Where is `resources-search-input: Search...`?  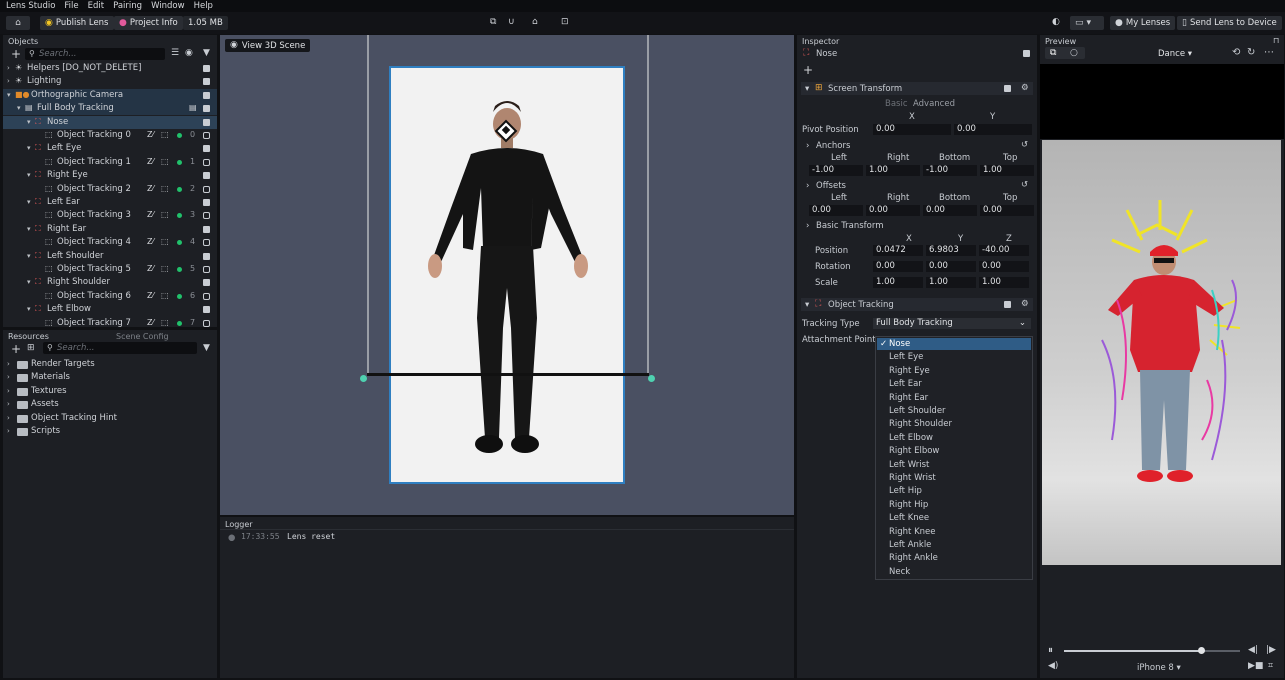
resources-search-input: Search... is located at coordinates (120, 348).